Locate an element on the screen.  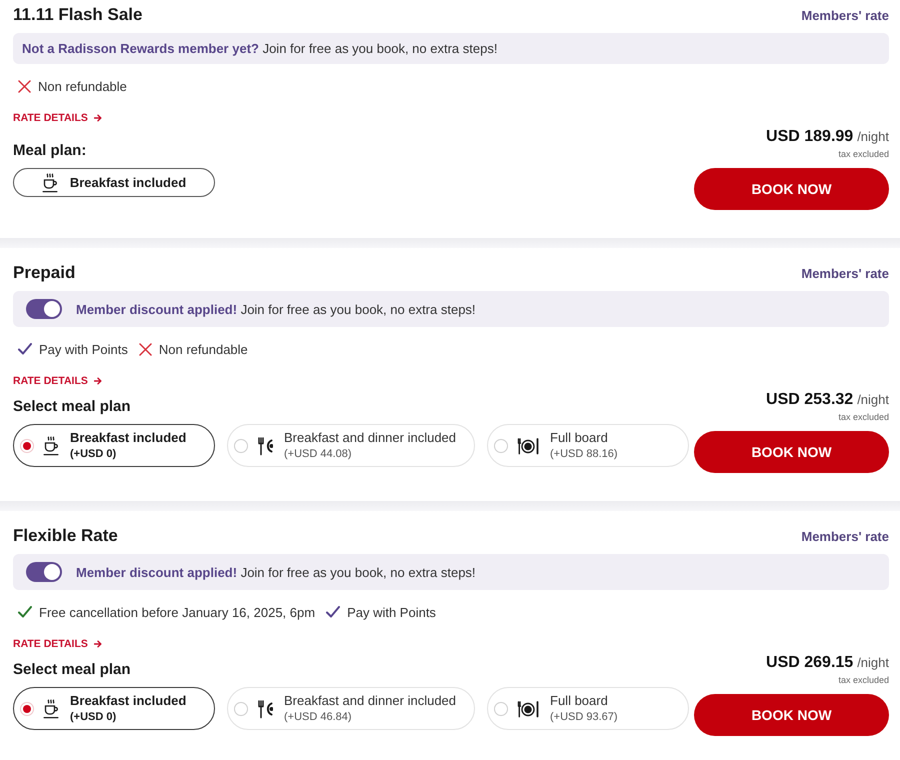
meal-option: Breakfast and dinner included (+USD 46.84) is located at coordinates (351, 708).